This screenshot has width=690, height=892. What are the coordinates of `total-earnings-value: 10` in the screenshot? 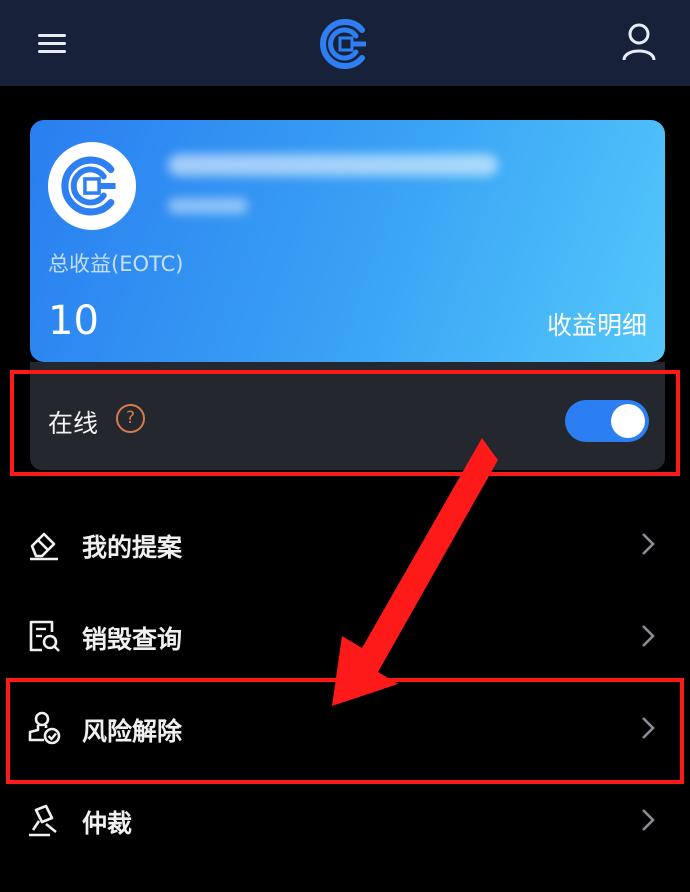 It's located at (73, 321).